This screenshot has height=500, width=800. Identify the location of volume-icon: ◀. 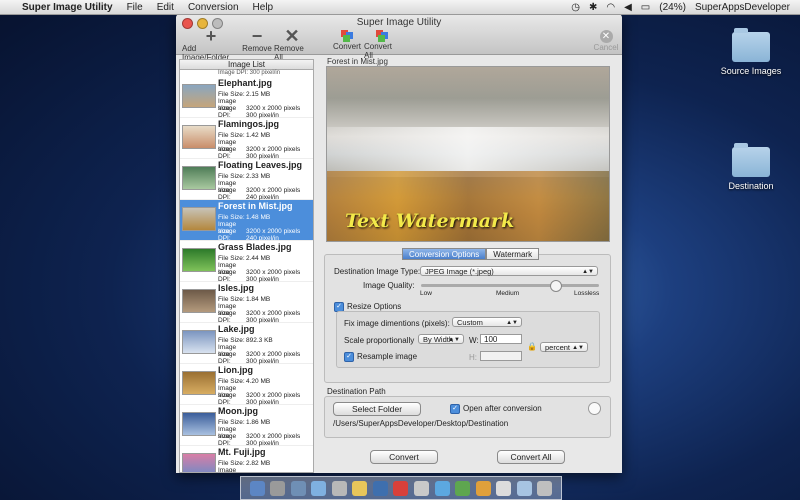
(628, 7).